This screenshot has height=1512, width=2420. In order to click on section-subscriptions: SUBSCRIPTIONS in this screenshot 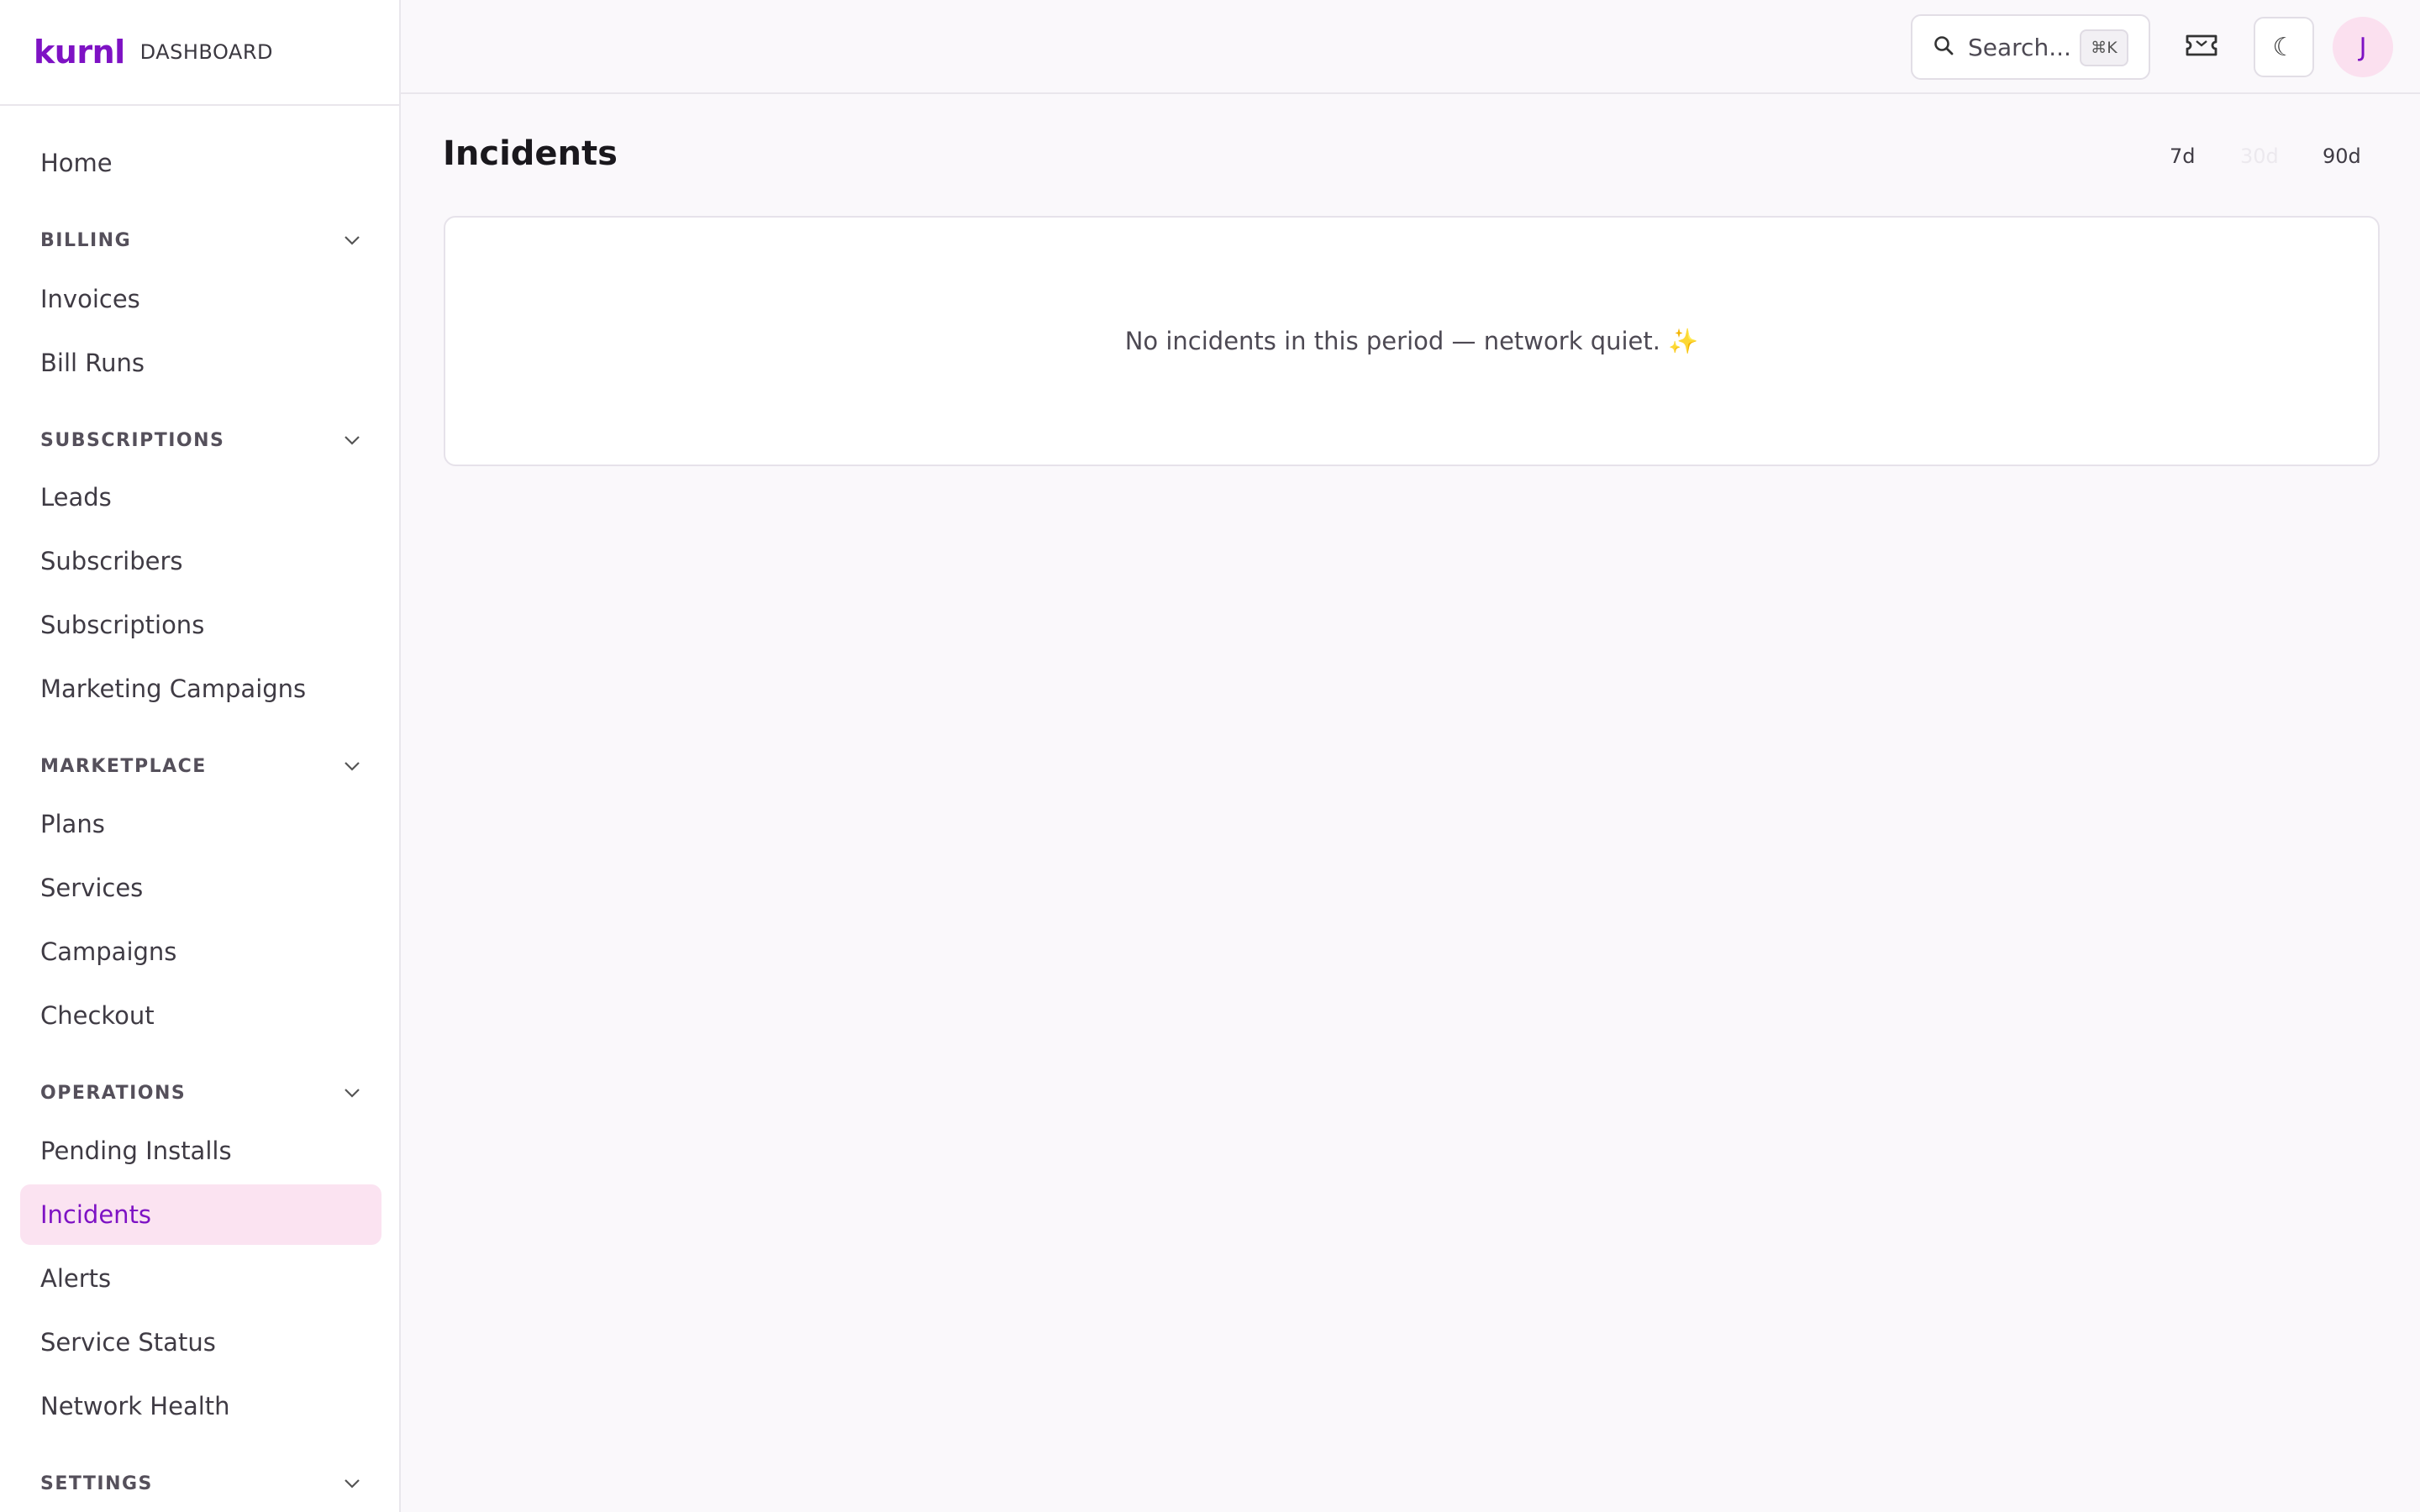, I will do `click(200, 440)`.